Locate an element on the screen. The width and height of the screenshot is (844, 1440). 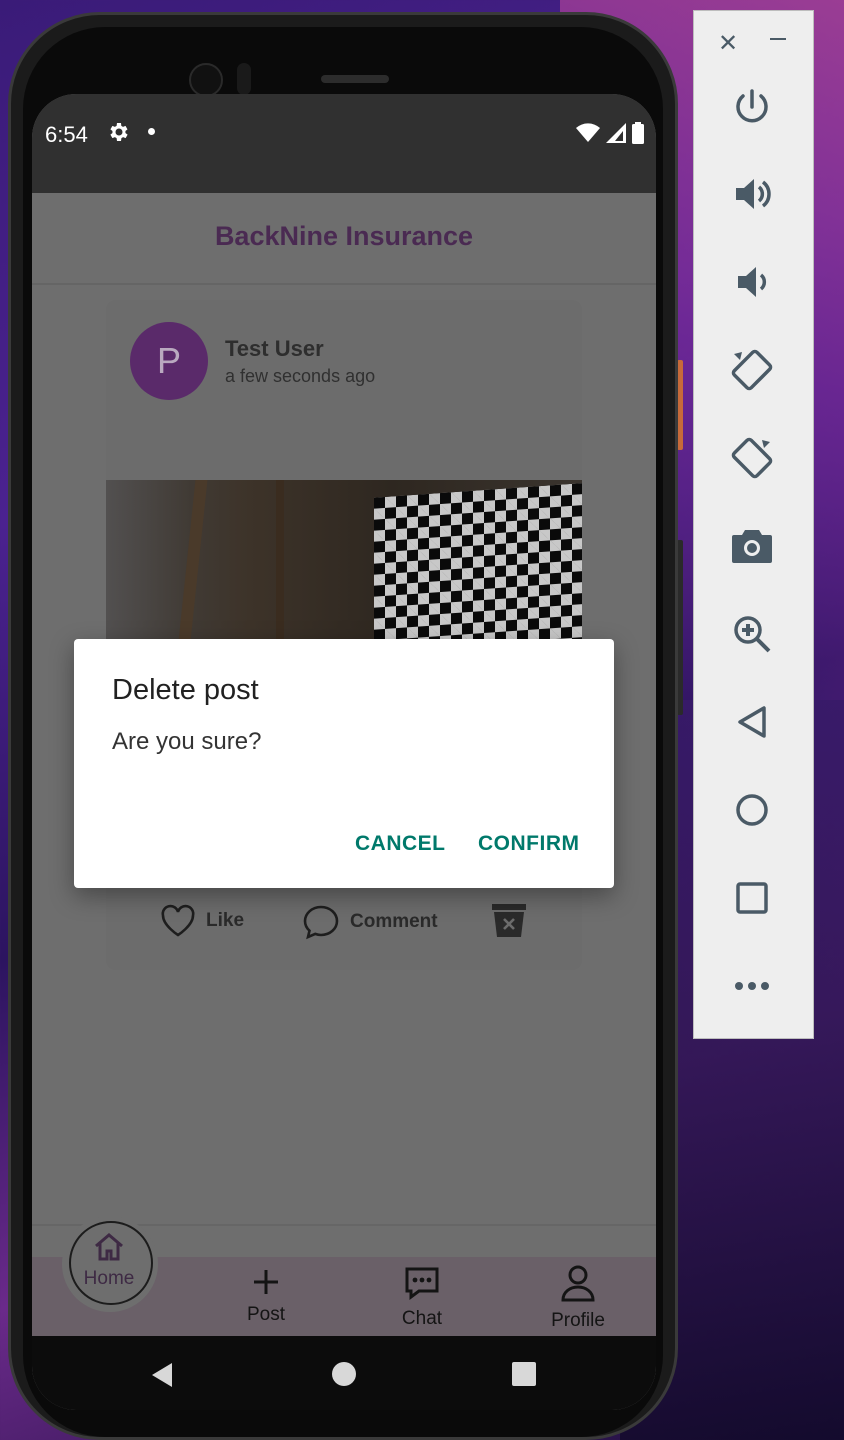
emulator-toolbar: ✕ is located at coordinates (753, 524).